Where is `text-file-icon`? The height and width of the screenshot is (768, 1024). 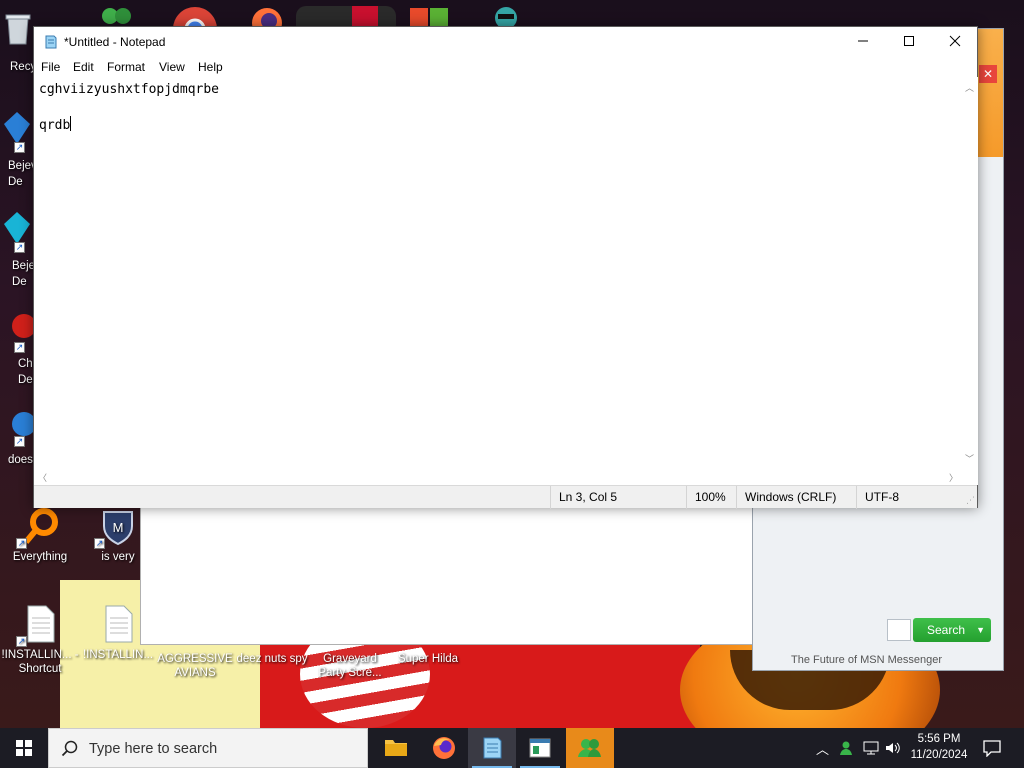
text-file-icon is located at coordinates (119, 624).